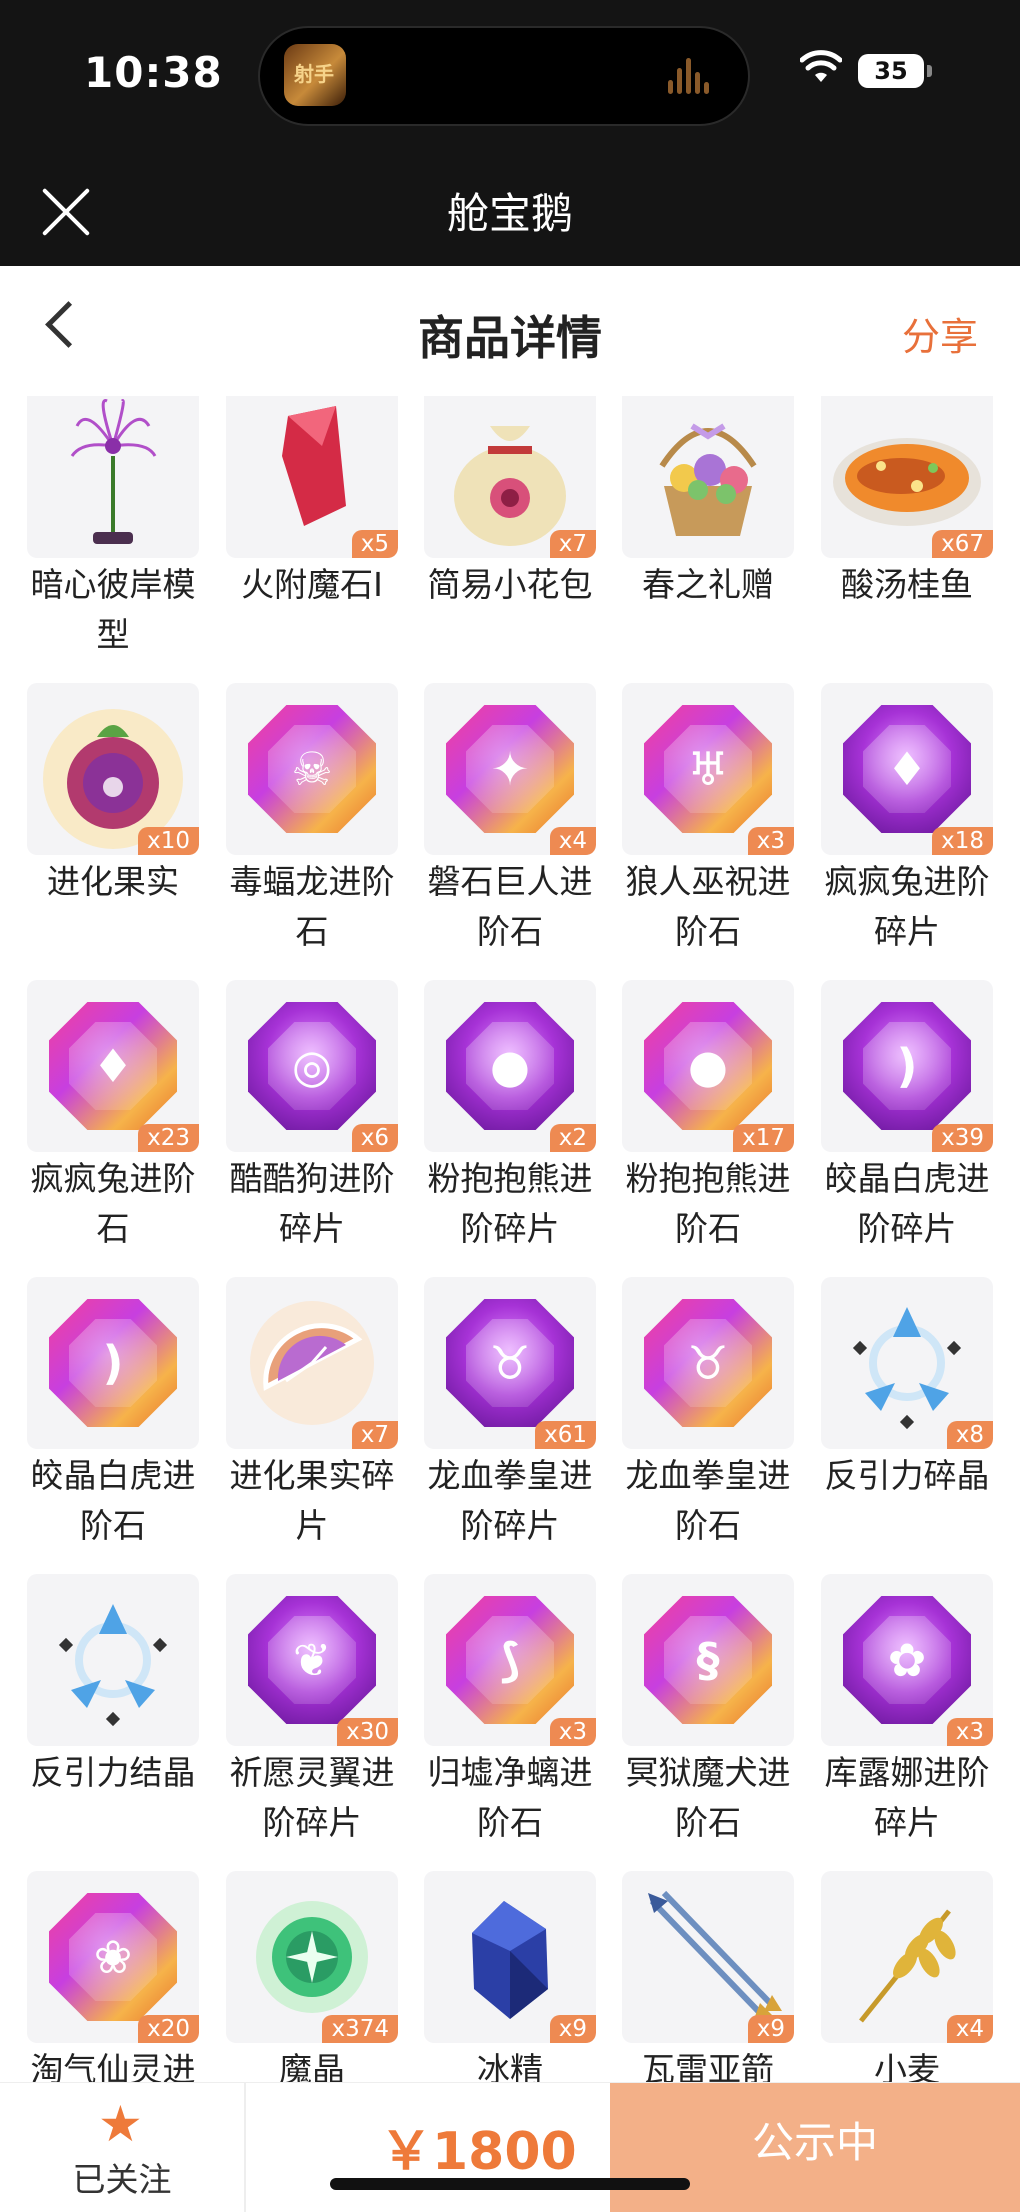 Image resolution: width=1020 pixels, height=2212 pixels. What do you see at coordinates (113, 769) in the screenshot?
I see `item-thumbnail: x10` at bounding box center [113, 769].